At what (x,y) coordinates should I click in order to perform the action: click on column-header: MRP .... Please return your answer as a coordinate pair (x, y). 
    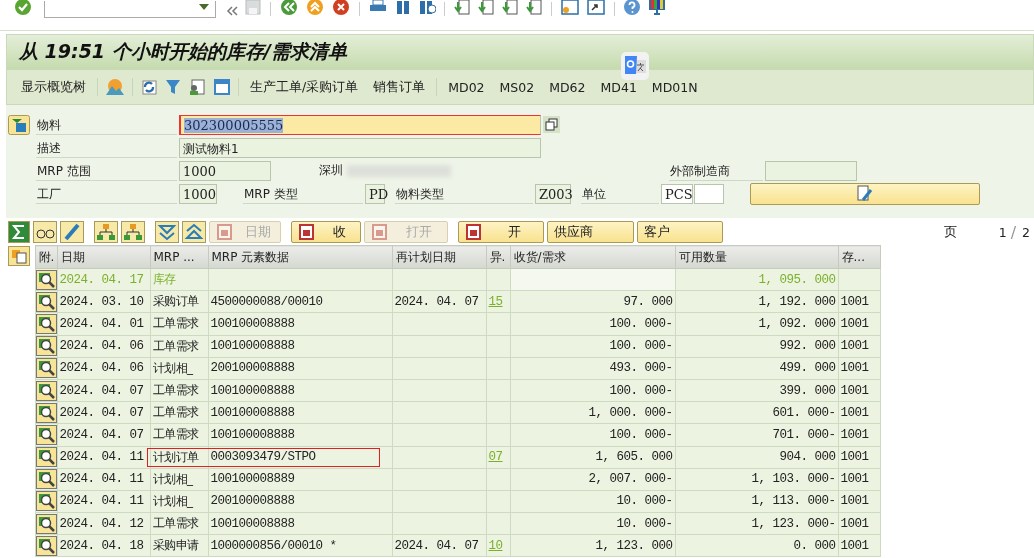
    Looking at the image, I should click on (179, 257).